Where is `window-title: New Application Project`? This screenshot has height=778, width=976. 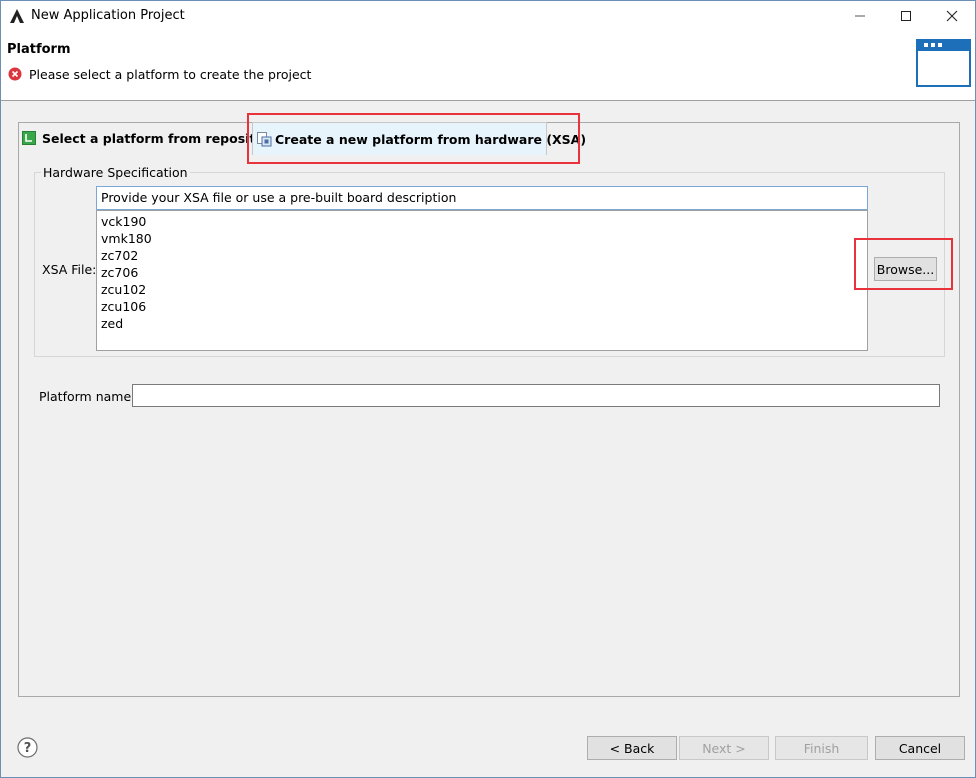 window-title: New Application Project is located at coordinates (108, 15).